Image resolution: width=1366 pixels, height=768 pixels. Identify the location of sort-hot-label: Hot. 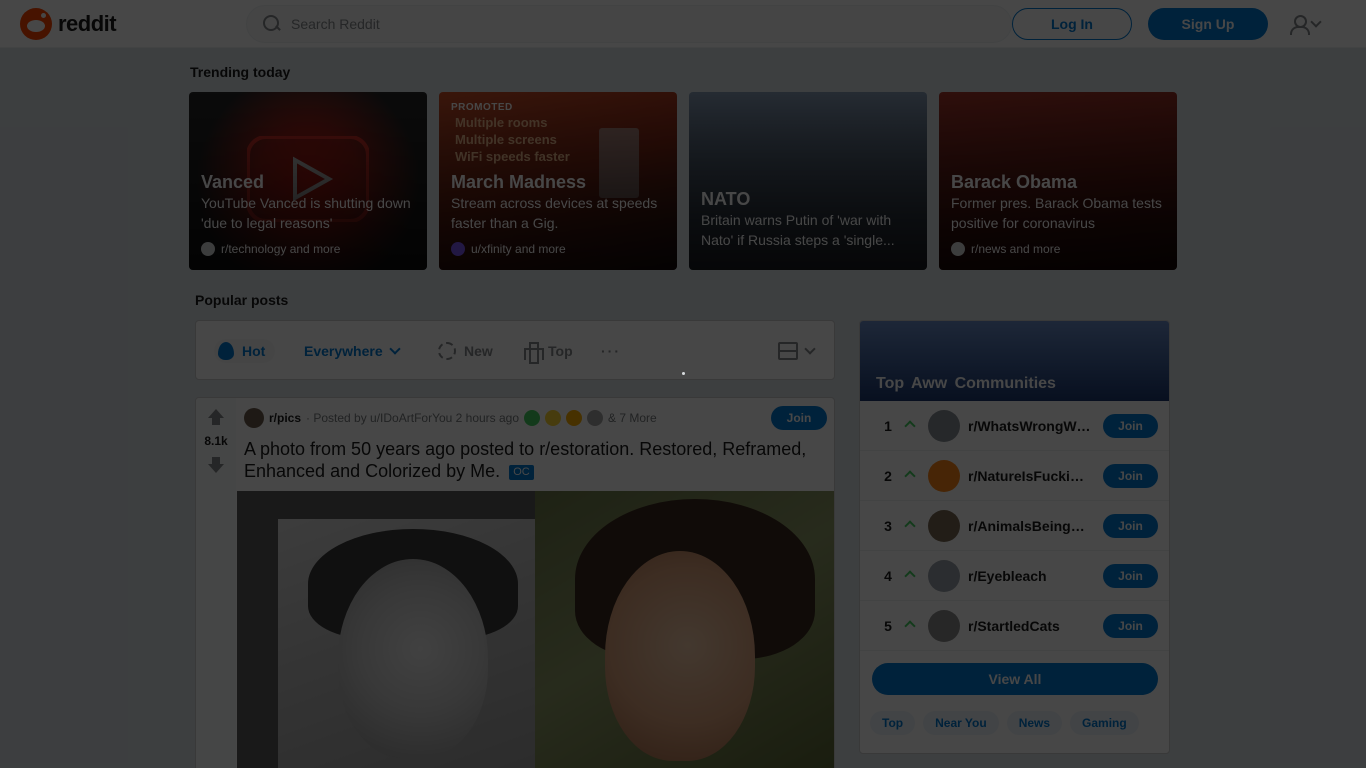
(254, 351).